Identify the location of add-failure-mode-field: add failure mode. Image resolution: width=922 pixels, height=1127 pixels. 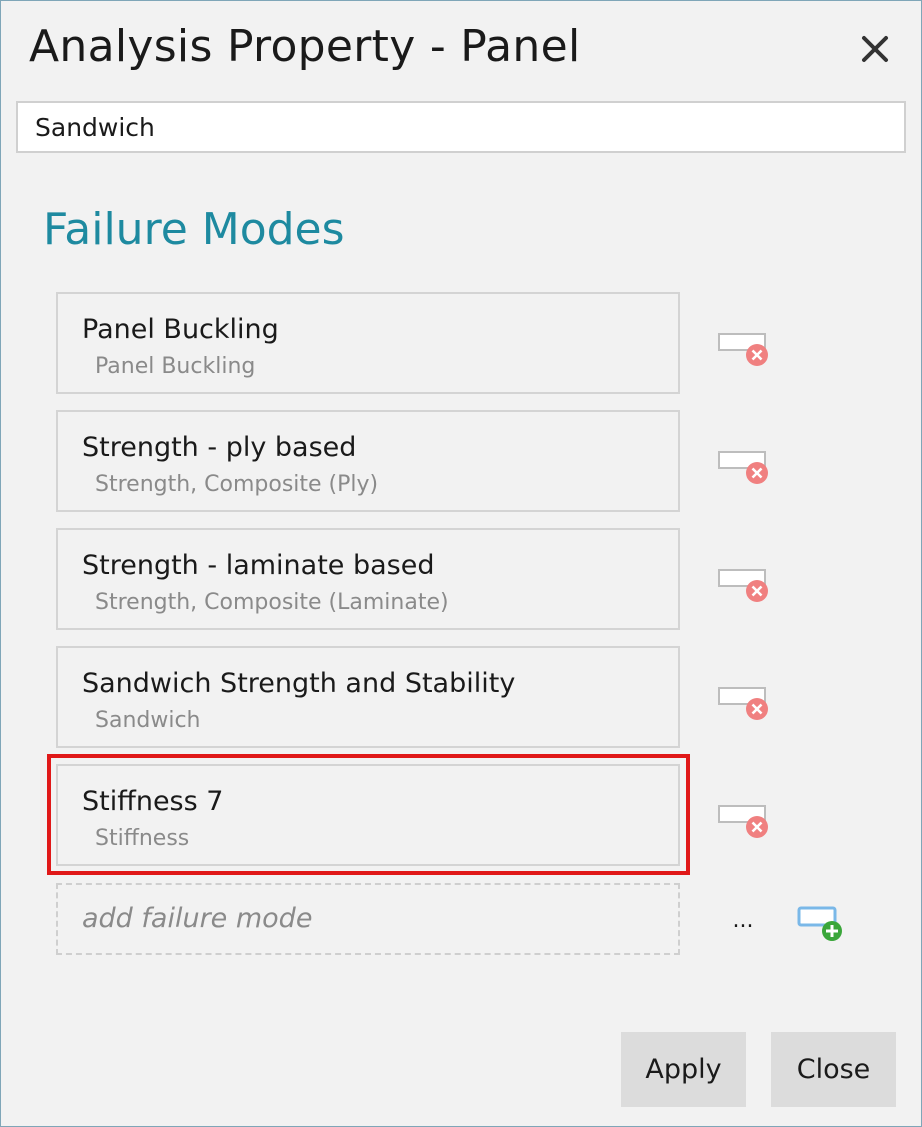
(368, 919).